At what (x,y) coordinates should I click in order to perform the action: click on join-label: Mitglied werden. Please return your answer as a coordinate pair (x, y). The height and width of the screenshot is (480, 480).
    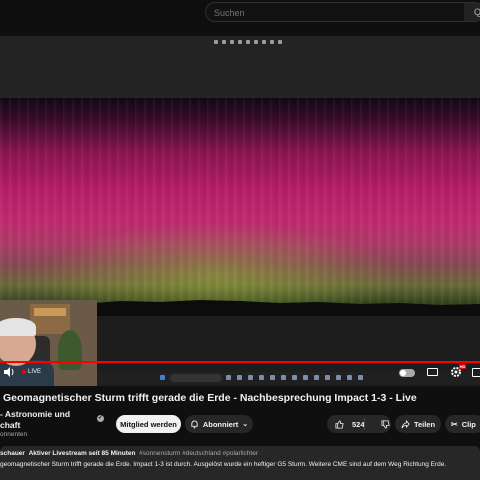
    Looking at the image, I should click on (148, 424).